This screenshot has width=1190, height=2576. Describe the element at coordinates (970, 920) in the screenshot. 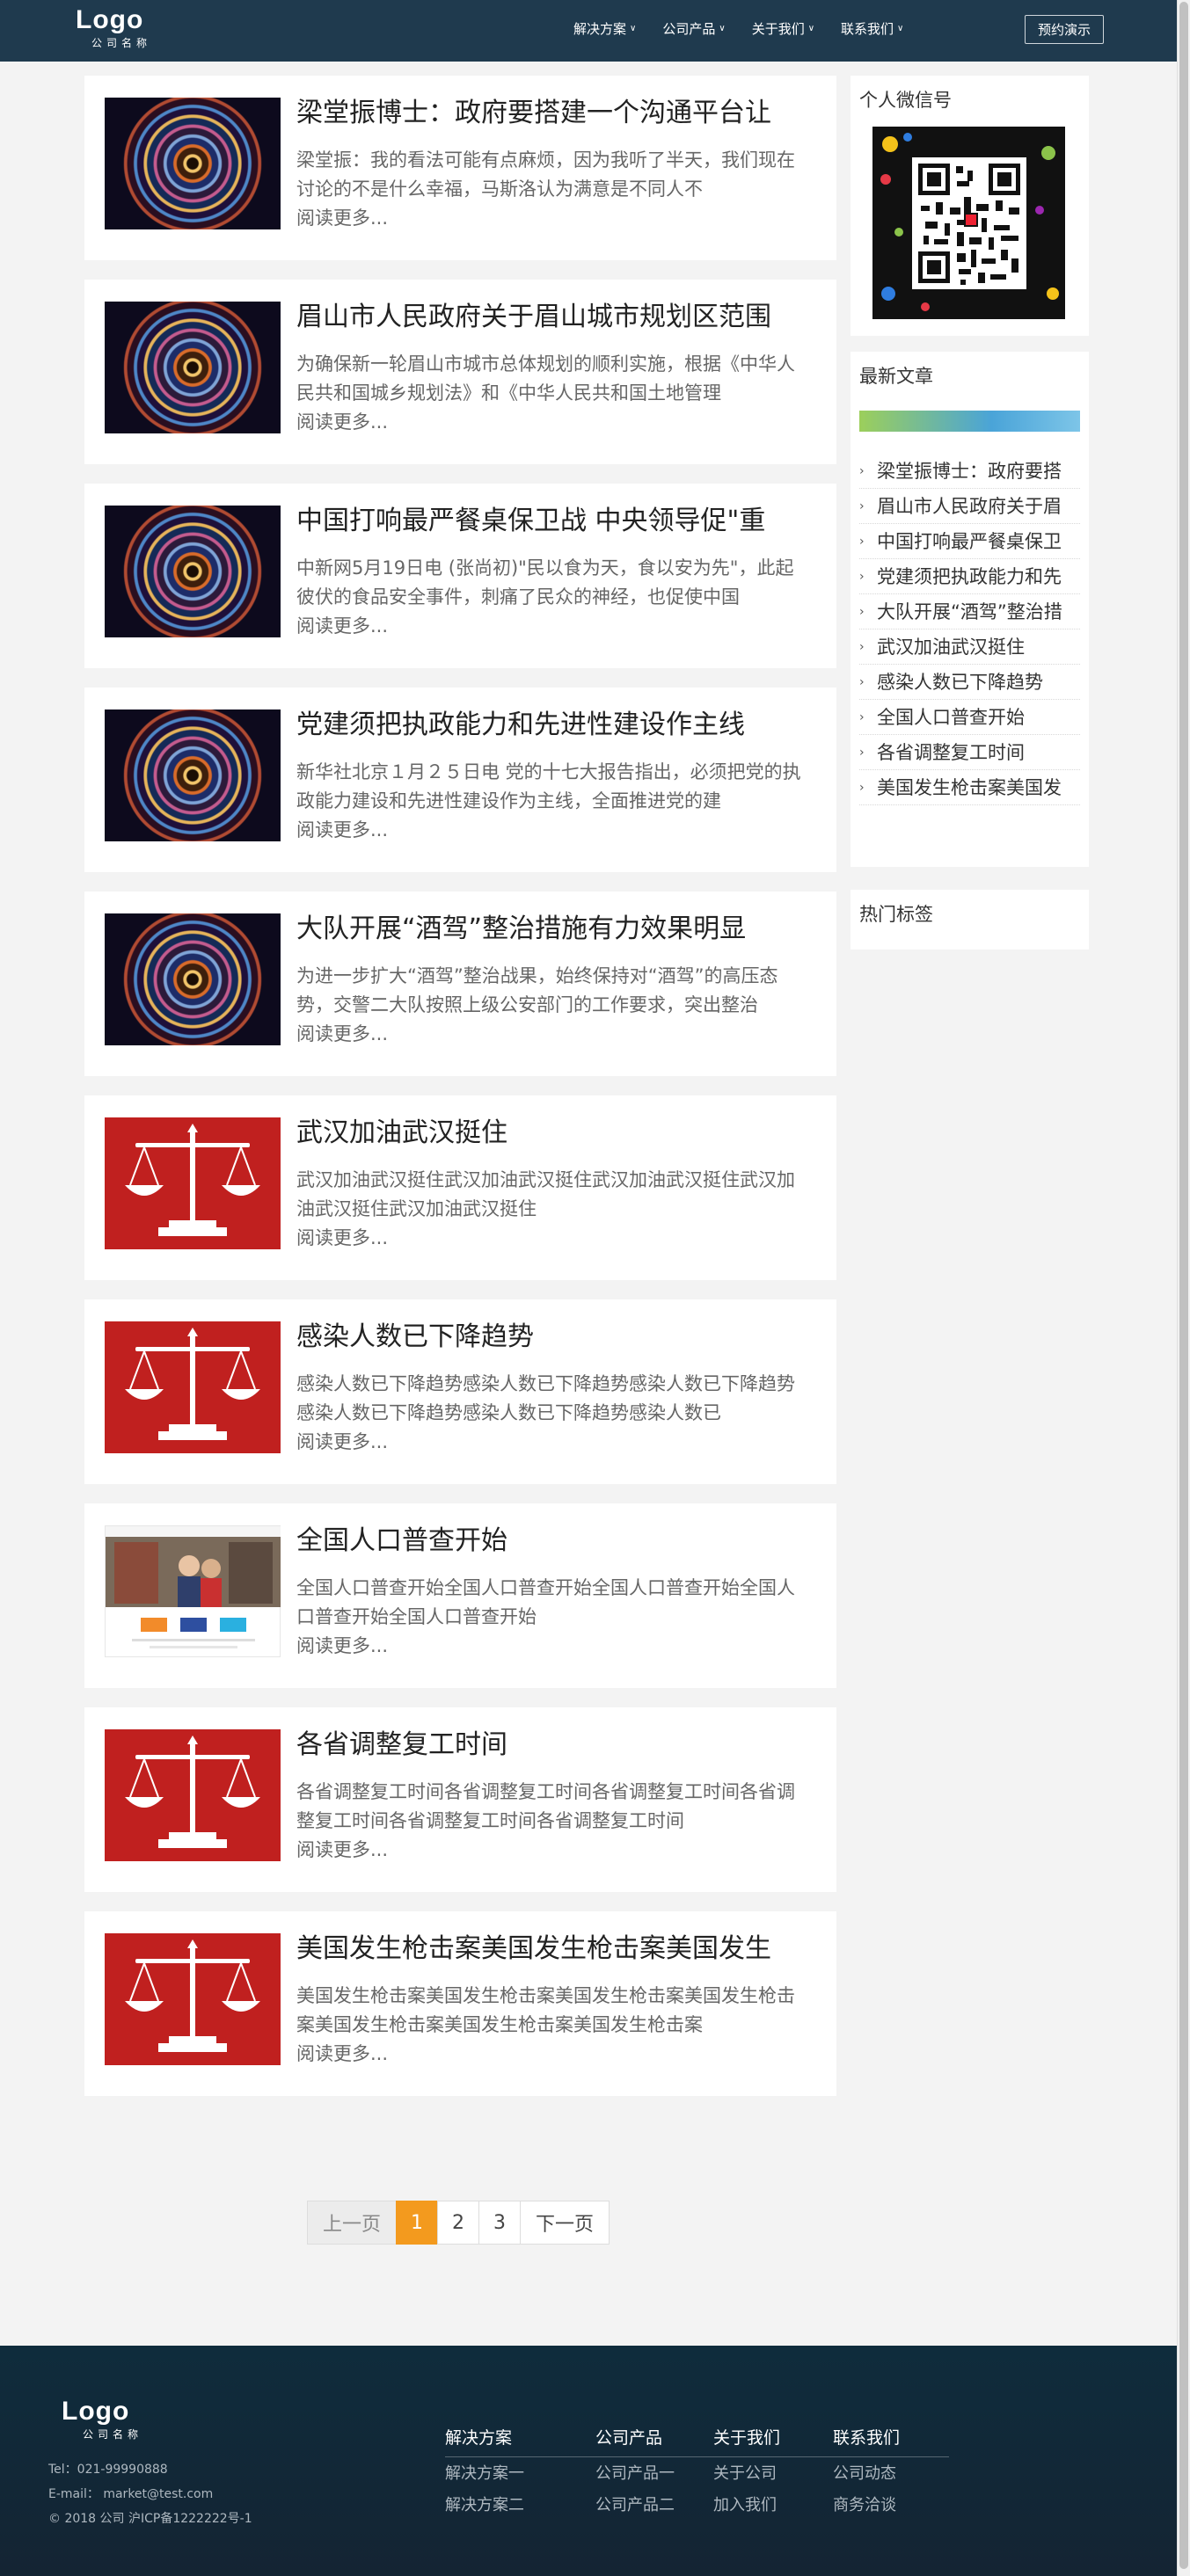

I see `hot-tags-box: 热门标签` at that location.